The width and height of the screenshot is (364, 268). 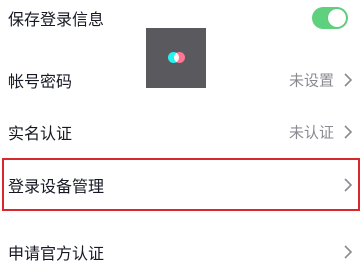 What do you see at coordinates (311, 132) in the screenshot?
I see `real-name-status: 未认证` at bounding box center [311, 132].